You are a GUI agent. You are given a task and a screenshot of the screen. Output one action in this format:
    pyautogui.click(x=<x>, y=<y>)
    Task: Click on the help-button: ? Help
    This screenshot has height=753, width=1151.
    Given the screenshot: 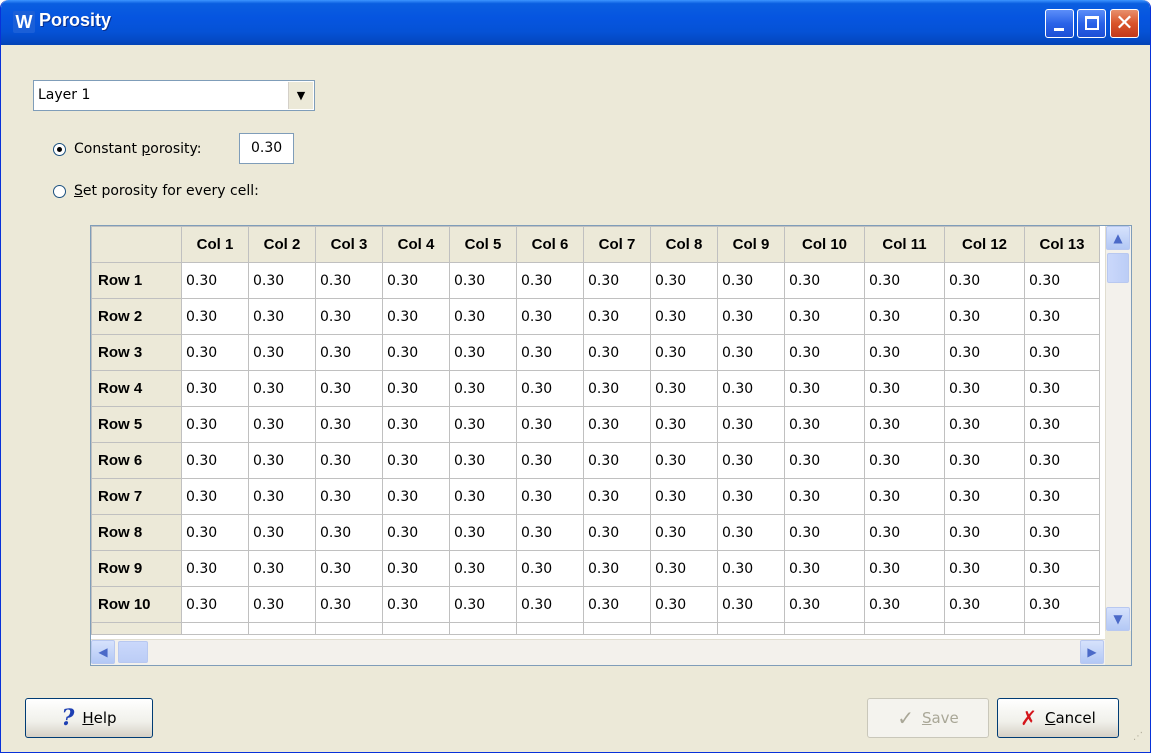 What is the action you would take?
    pyautogui.click(x=89, y=718)
    